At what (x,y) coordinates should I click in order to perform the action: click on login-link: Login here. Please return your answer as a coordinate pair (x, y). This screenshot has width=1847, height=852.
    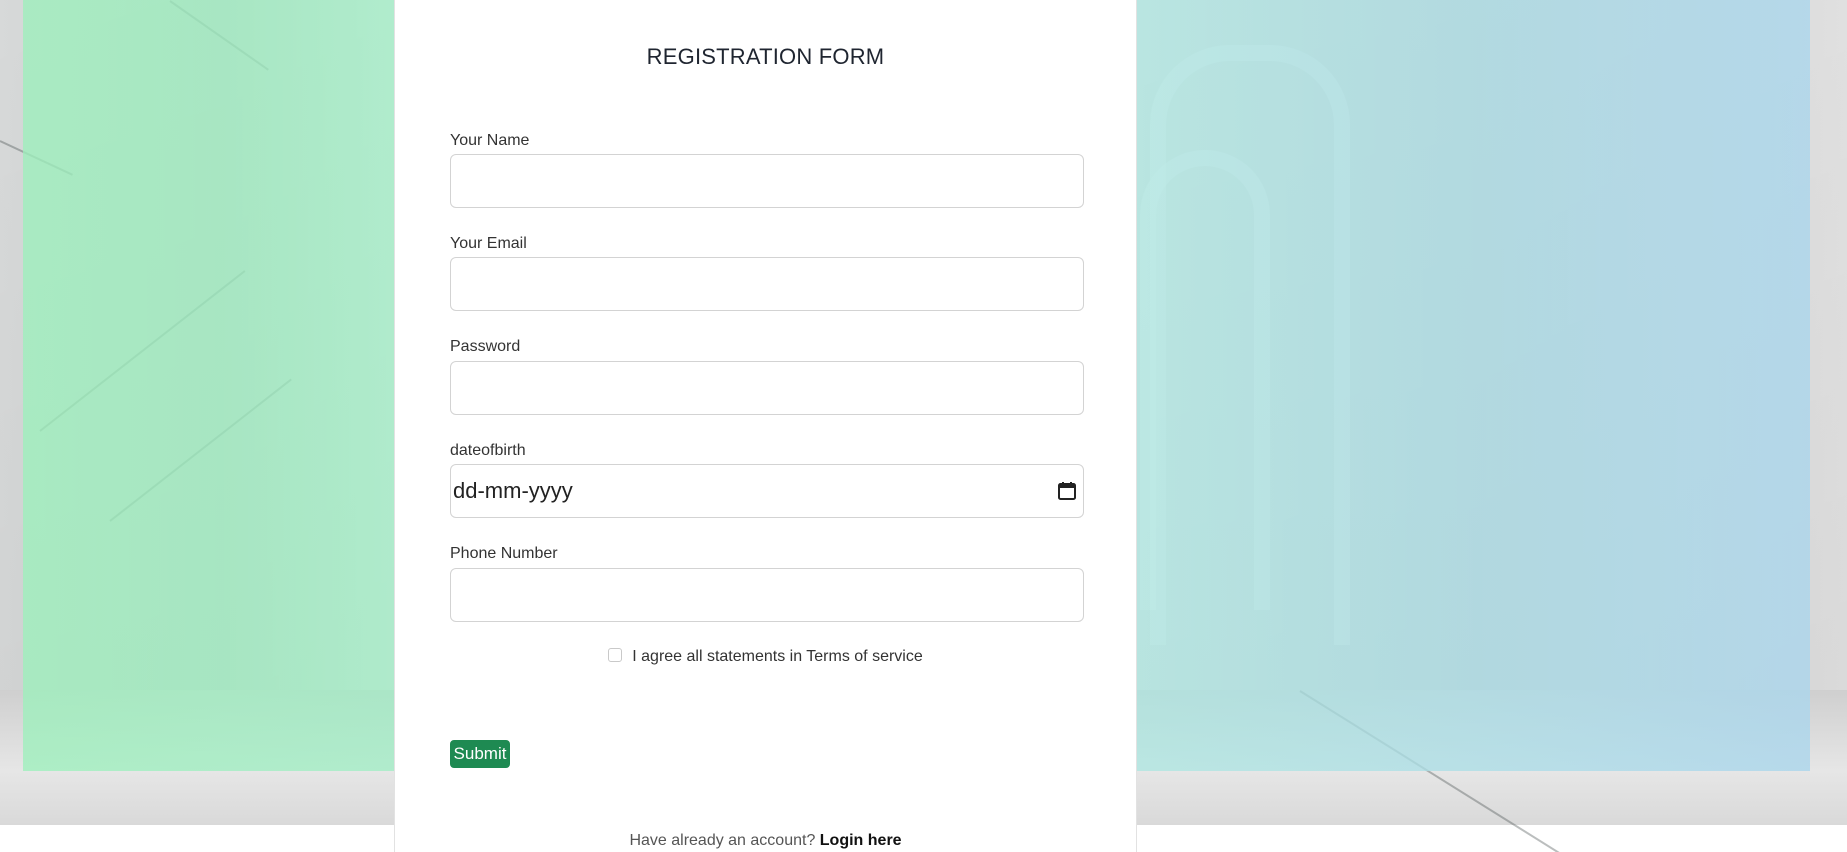
    Looking at the image, I should click on (861, 840).